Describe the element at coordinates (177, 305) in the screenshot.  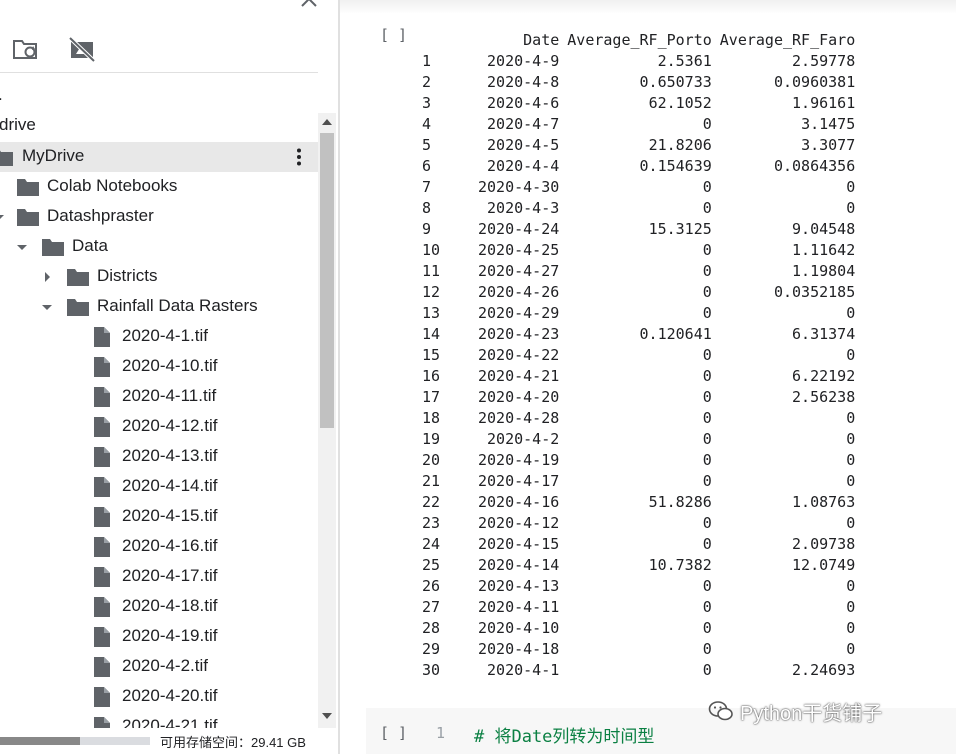
I see `tree-item-label: Rainfall Data Rasters` at that location.